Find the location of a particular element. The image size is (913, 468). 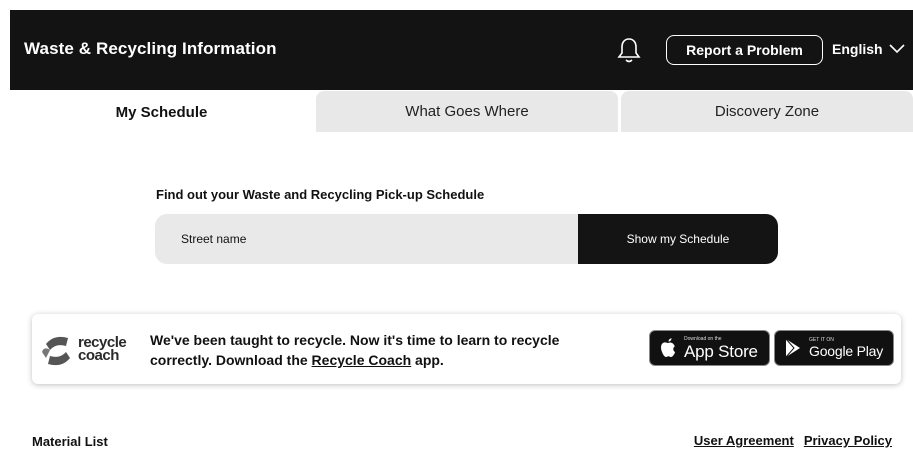

material-list-link: Material List is located at coordinates (70, 441).